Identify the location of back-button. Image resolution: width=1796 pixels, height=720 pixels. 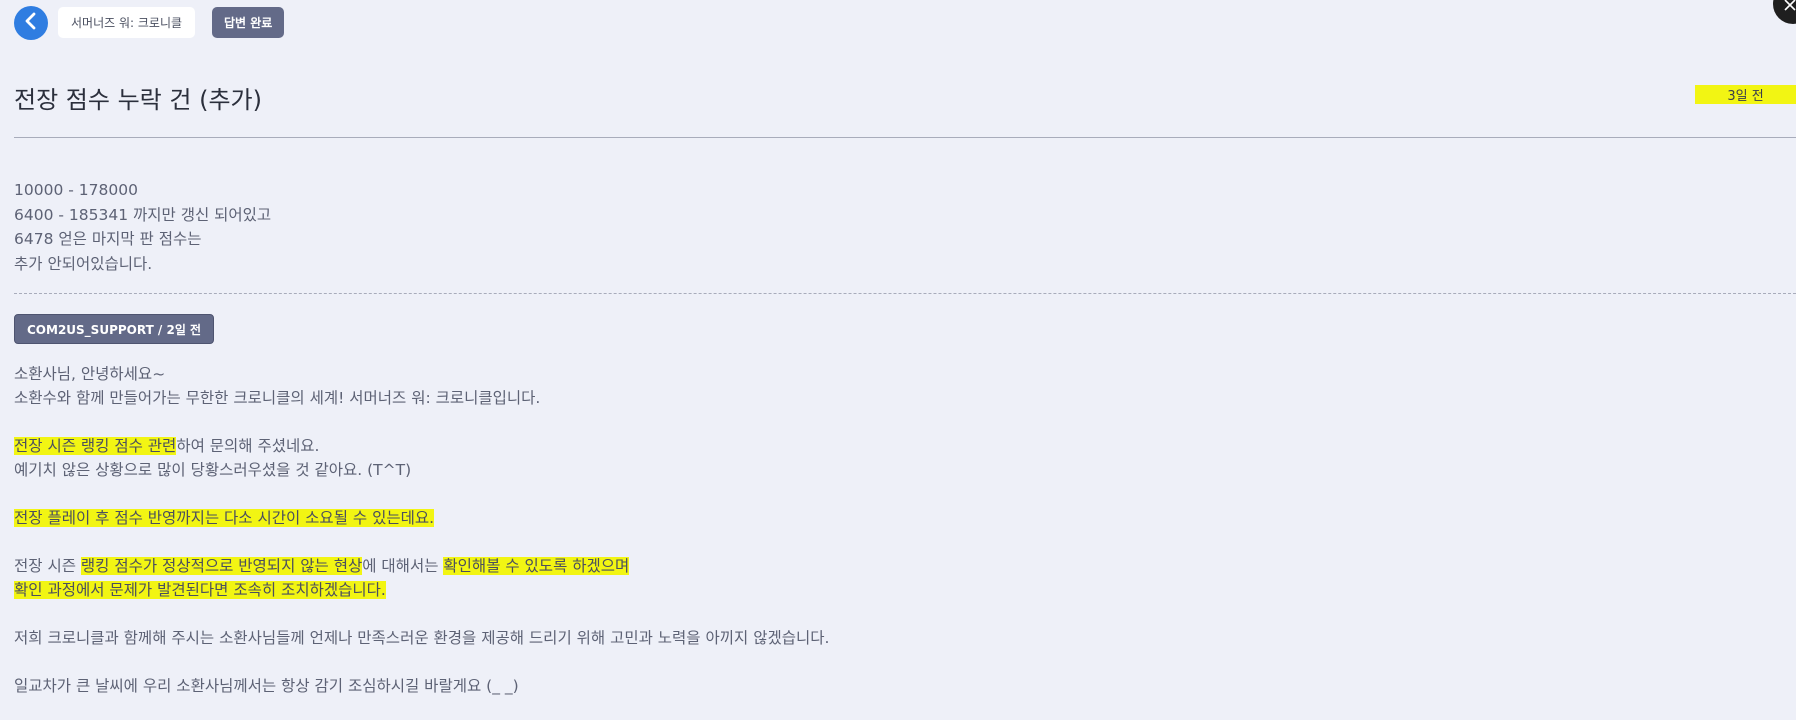
(31, 23).